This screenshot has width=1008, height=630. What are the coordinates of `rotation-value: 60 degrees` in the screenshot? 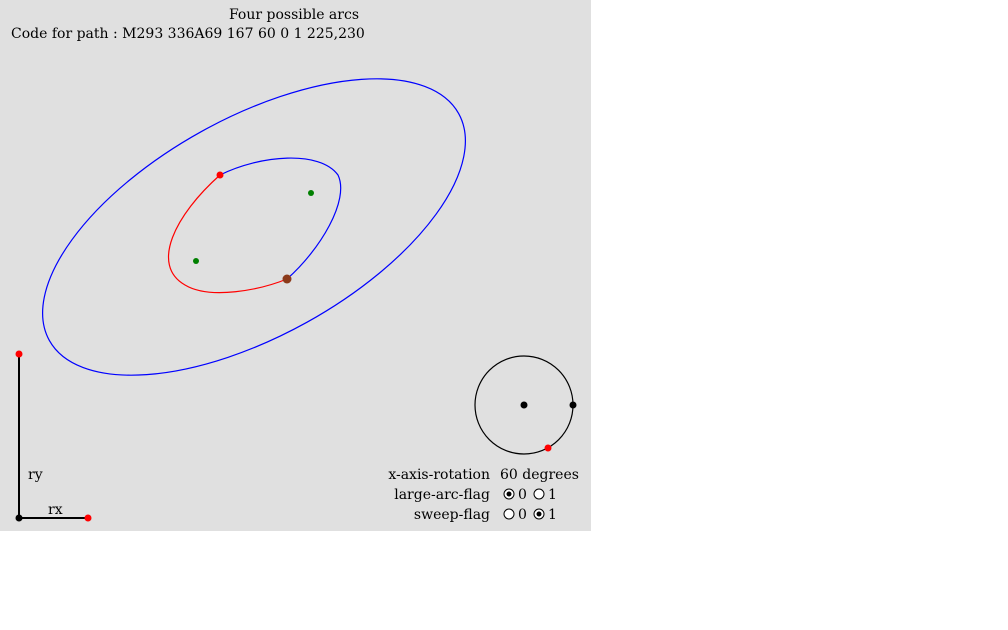 It's located at (539, 475).